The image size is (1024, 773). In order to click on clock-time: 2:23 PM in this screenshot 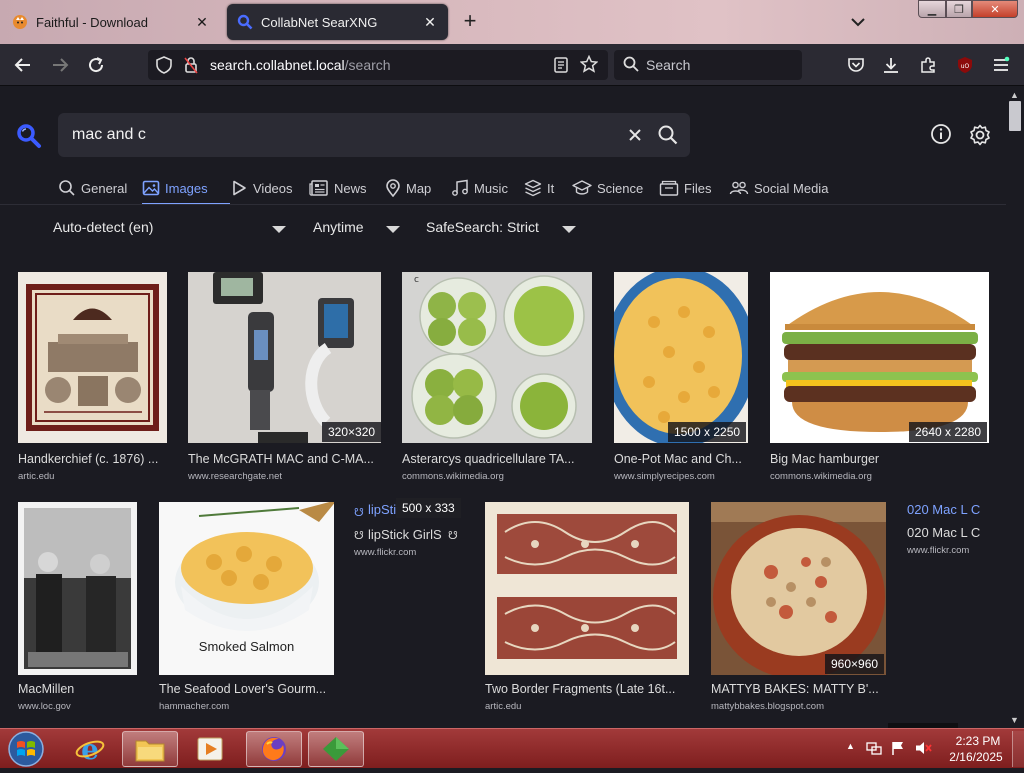, I will do `click(978, 741)`.